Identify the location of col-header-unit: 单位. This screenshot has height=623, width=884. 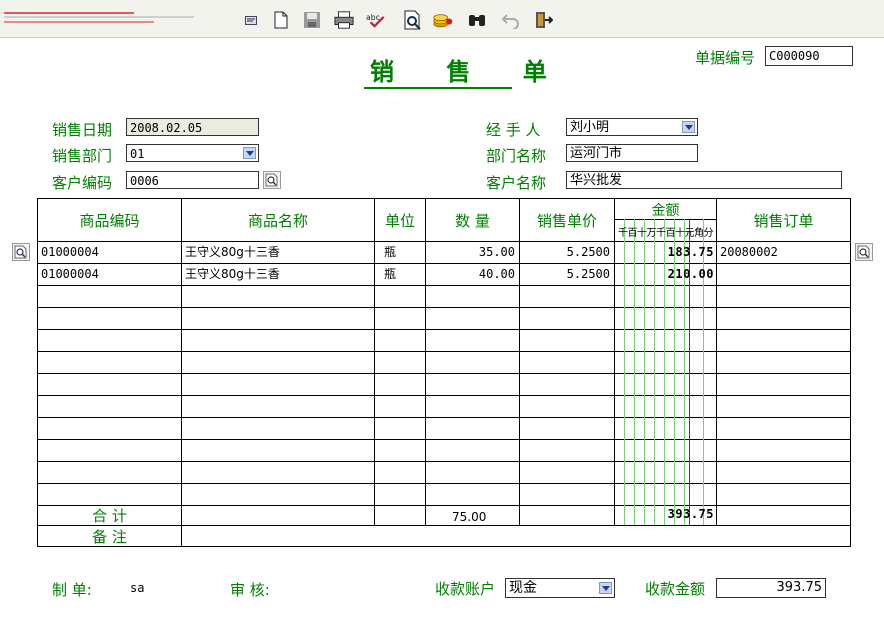
(399, 220).